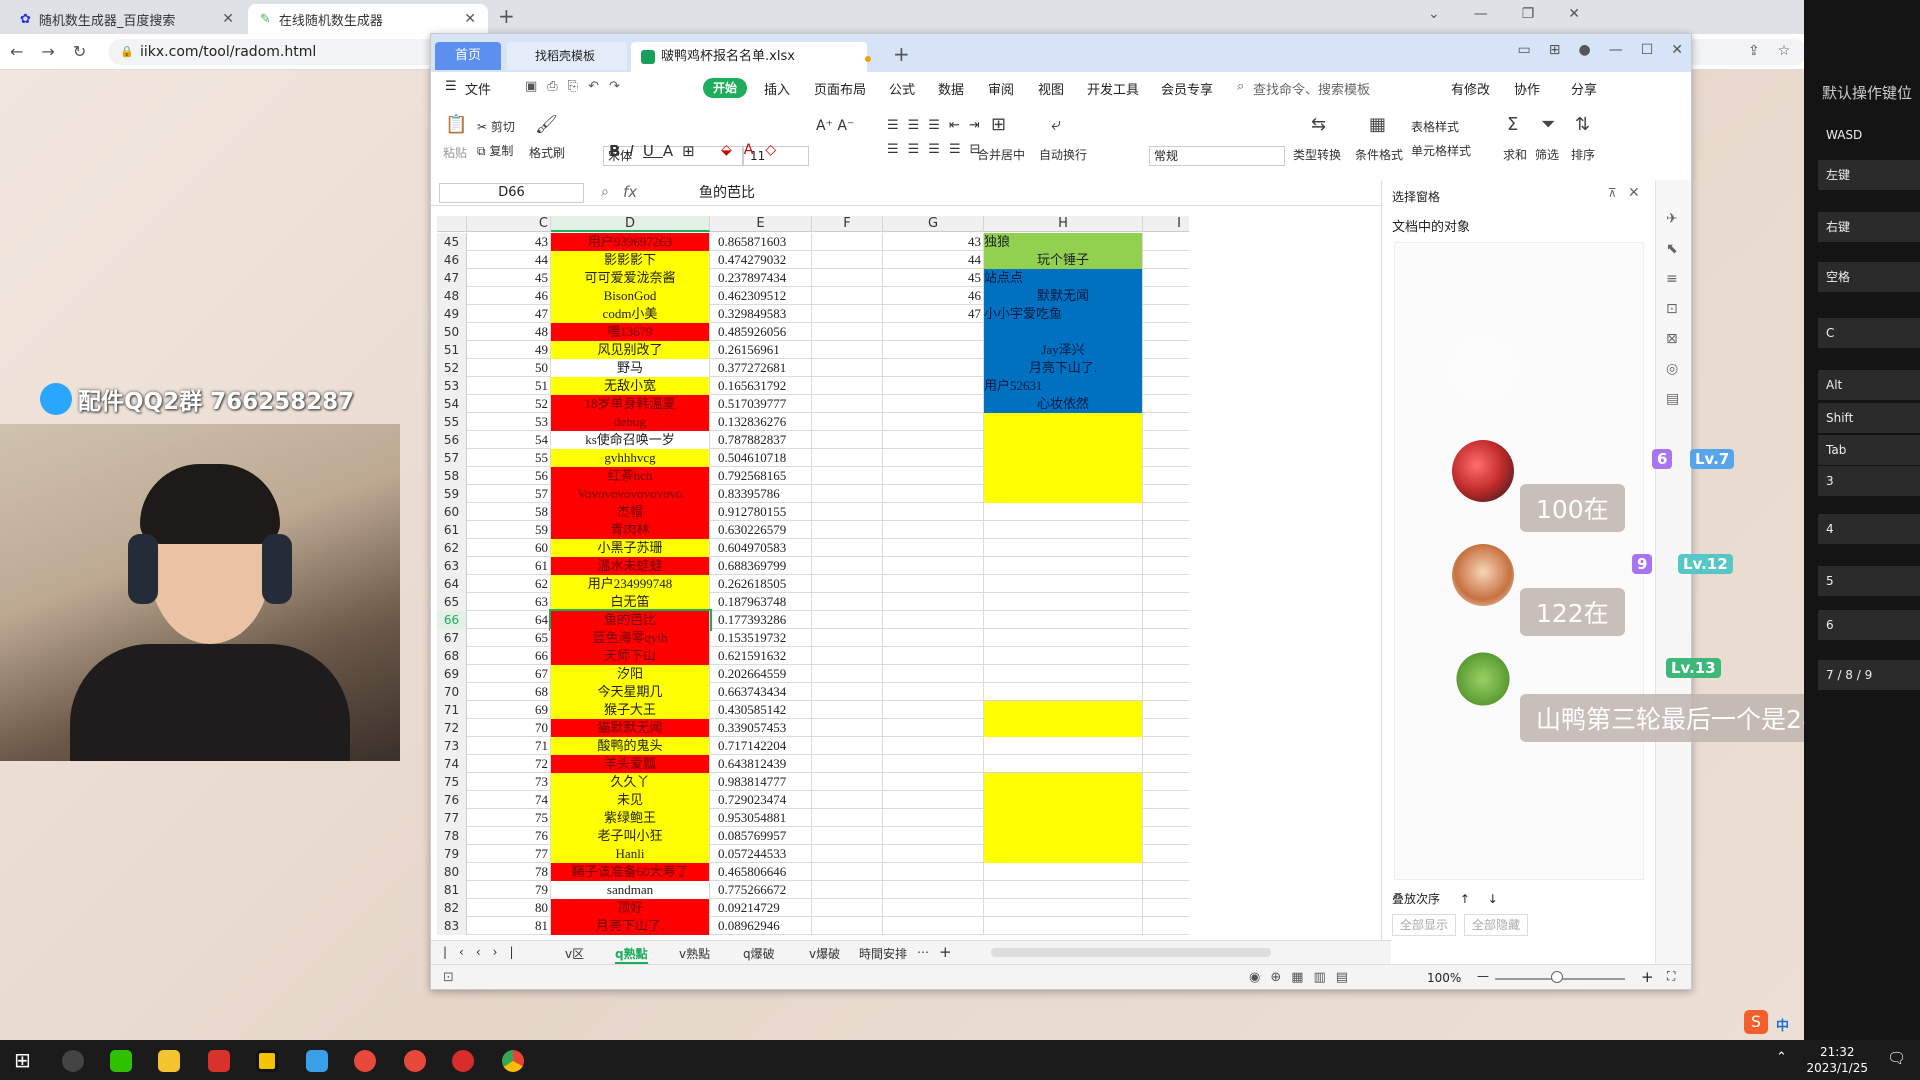 This screenshot has height=1080, width=1920. I want to click on cut-button: ✂ 剪切, so click(496, 126).